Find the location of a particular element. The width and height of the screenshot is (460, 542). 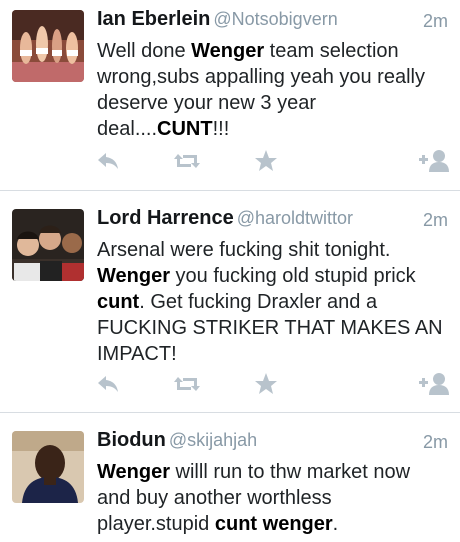

tweet-header: Biodun @skijahjah 2m is located at coordinates (272, 444).